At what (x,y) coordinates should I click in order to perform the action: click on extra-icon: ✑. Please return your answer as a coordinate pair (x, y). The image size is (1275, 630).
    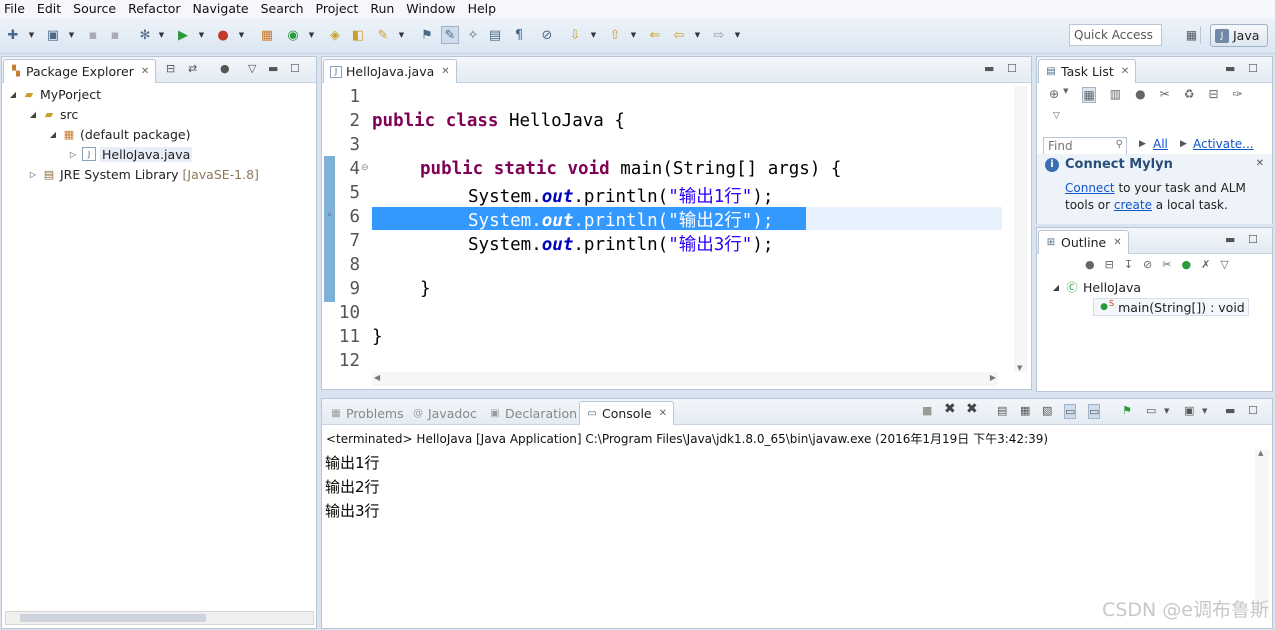
    Looking at the image, I should click on (1238, 95).